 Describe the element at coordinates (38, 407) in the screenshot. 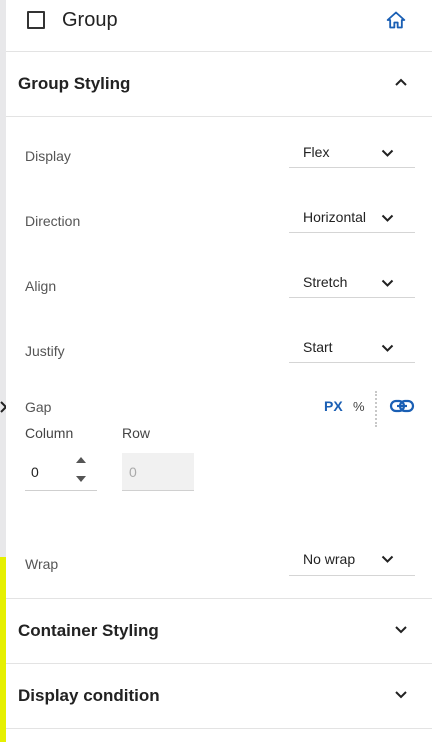

I see `gap-label: Gap` at that location.